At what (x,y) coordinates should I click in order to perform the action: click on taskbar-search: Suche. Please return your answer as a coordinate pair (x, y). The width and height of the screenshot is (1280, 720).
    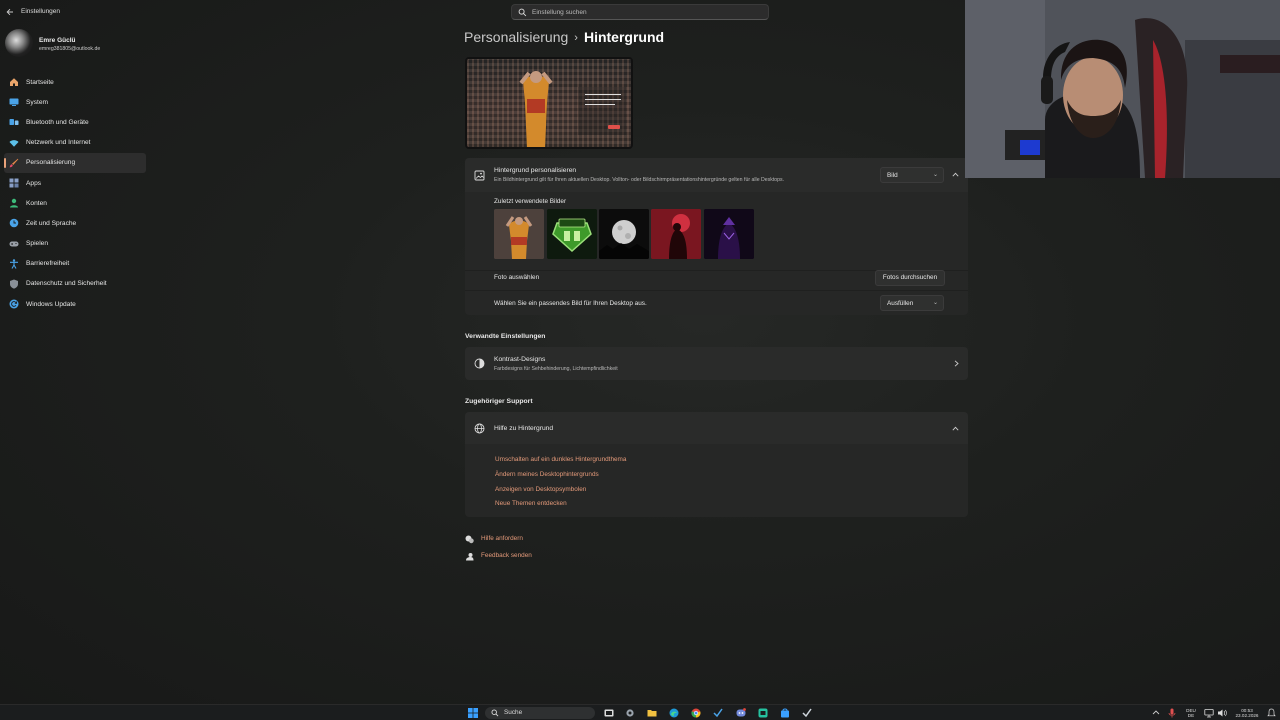
    Looking at the image, I should click on (540, 713).